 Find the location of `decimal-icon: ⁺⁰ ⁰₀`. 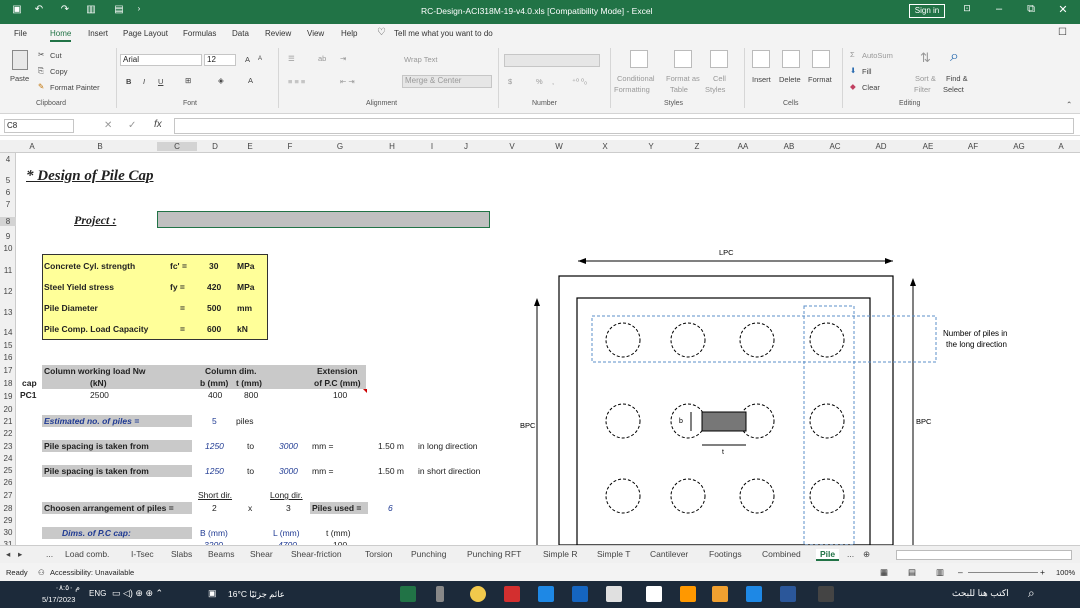

decimal-icon: ⁺⁰ ⁰₀ is located at coordinates (579, 81).